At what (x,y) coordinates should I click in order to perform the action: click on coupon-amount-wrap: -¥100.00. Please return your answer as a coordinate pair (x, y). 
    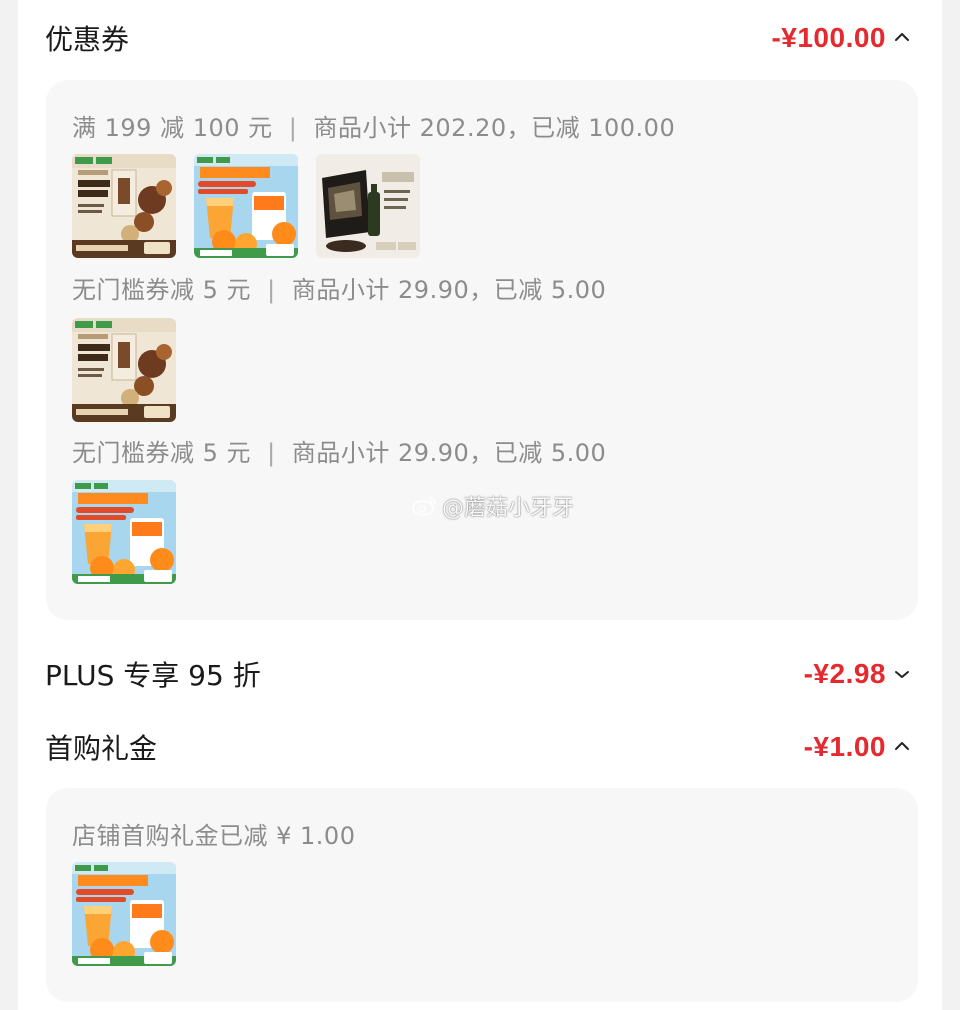
    Looking at the image, I should click on (841, 38).